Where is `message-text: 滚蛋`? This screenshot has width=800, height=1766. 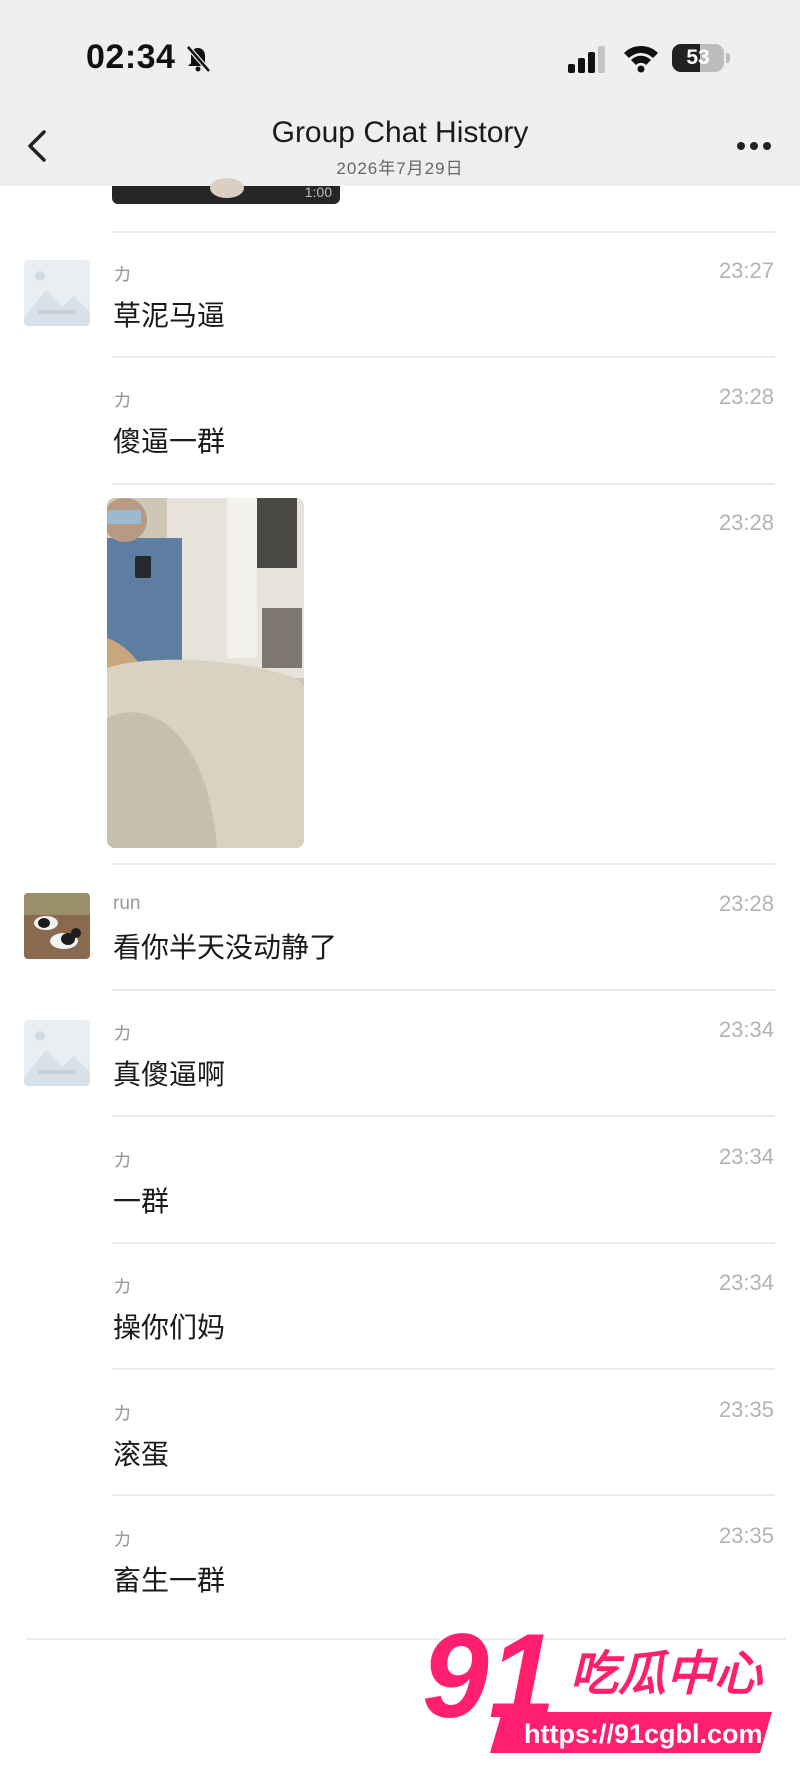
message-text: 滚蛋 is located at coordinates (141, 1453).